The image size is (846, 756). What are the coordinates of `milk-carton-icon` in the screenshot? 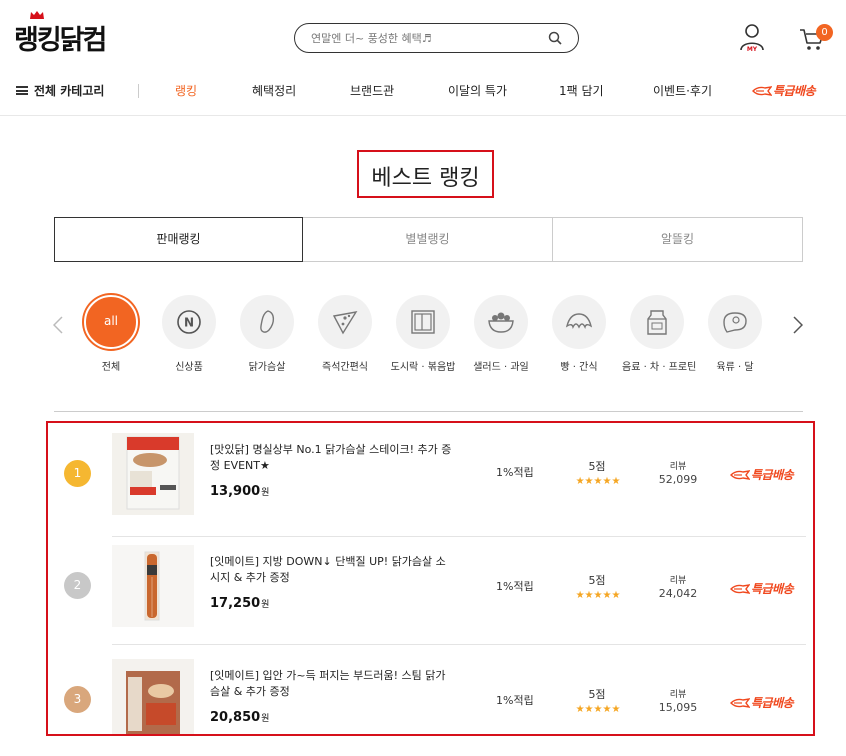 It's located at (657, 322).